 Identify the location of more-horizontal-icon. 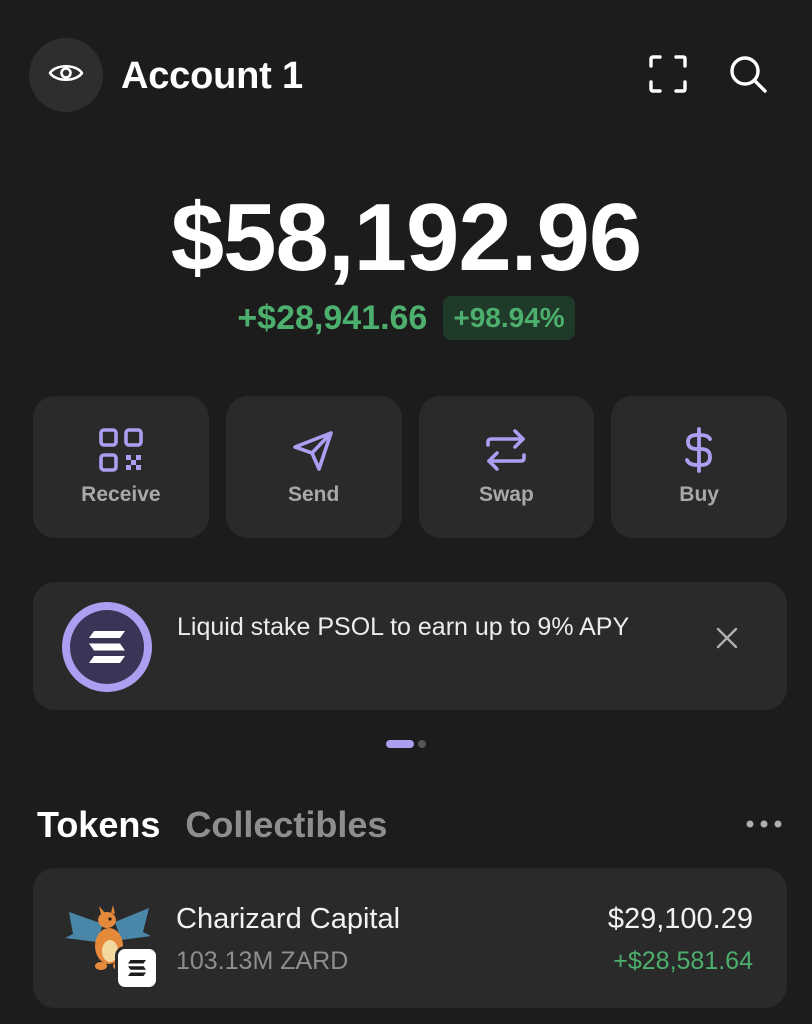
(764, 824).